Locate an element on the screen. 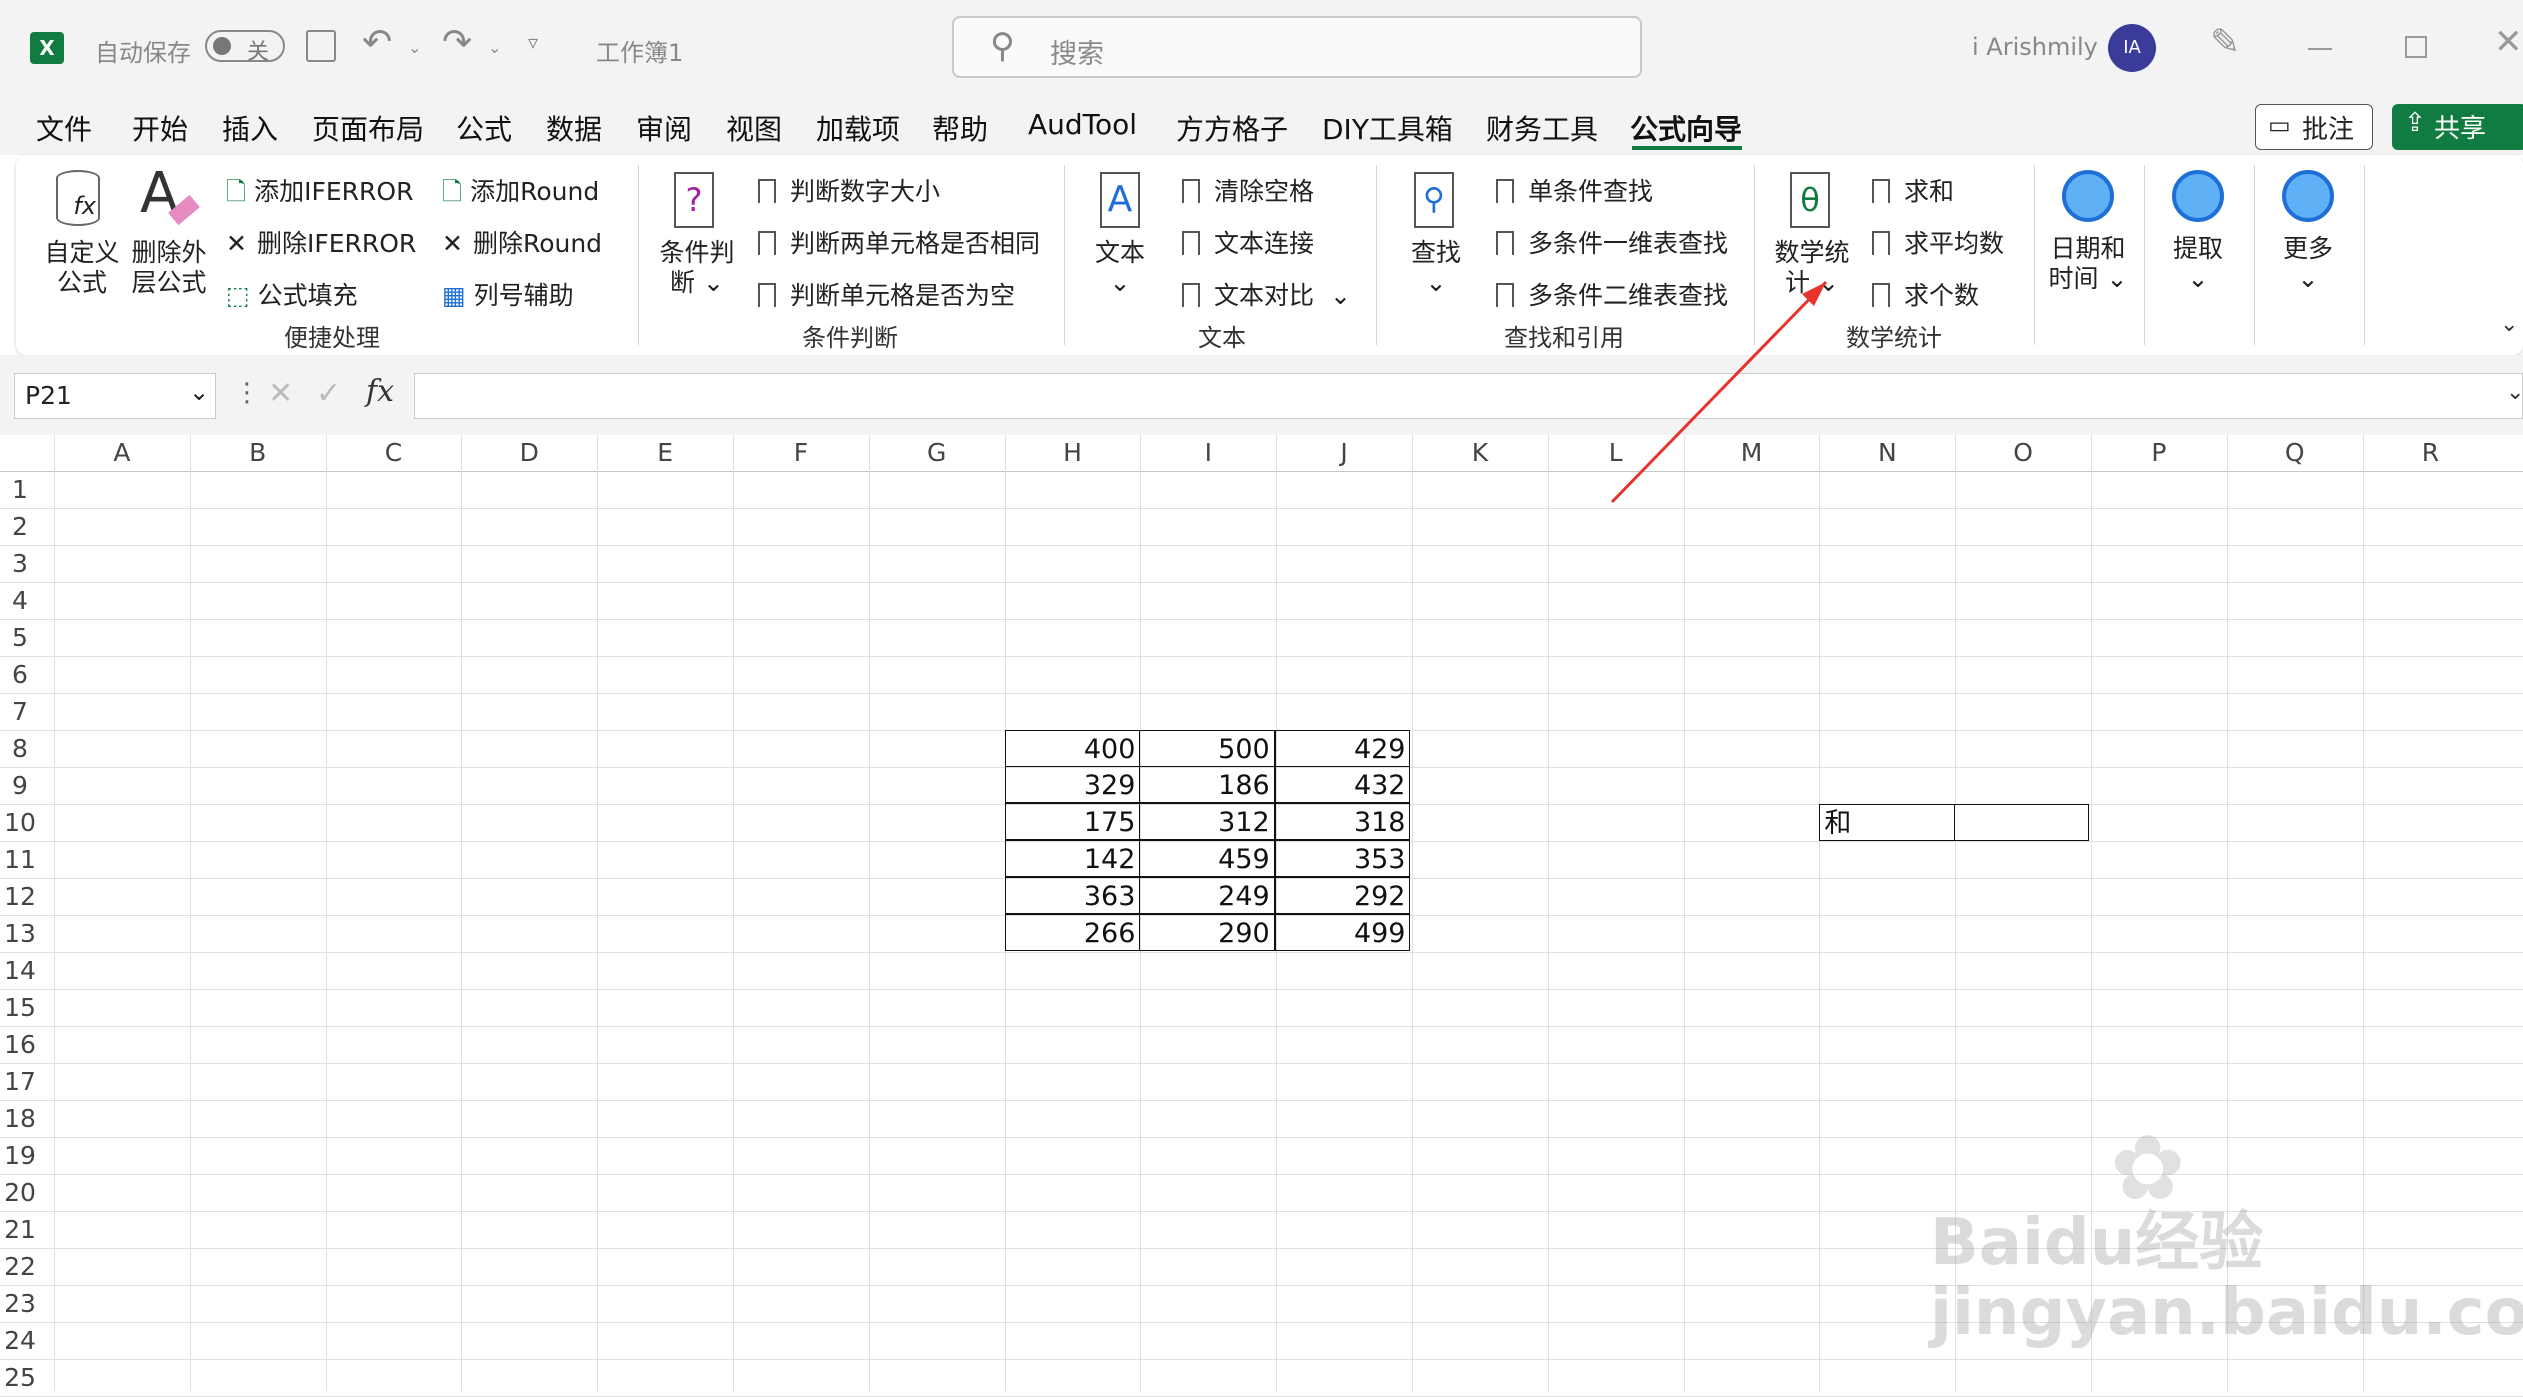 This screenshot has height=1397, width=2523. arrow-line is located at coordinates (1719, 392).